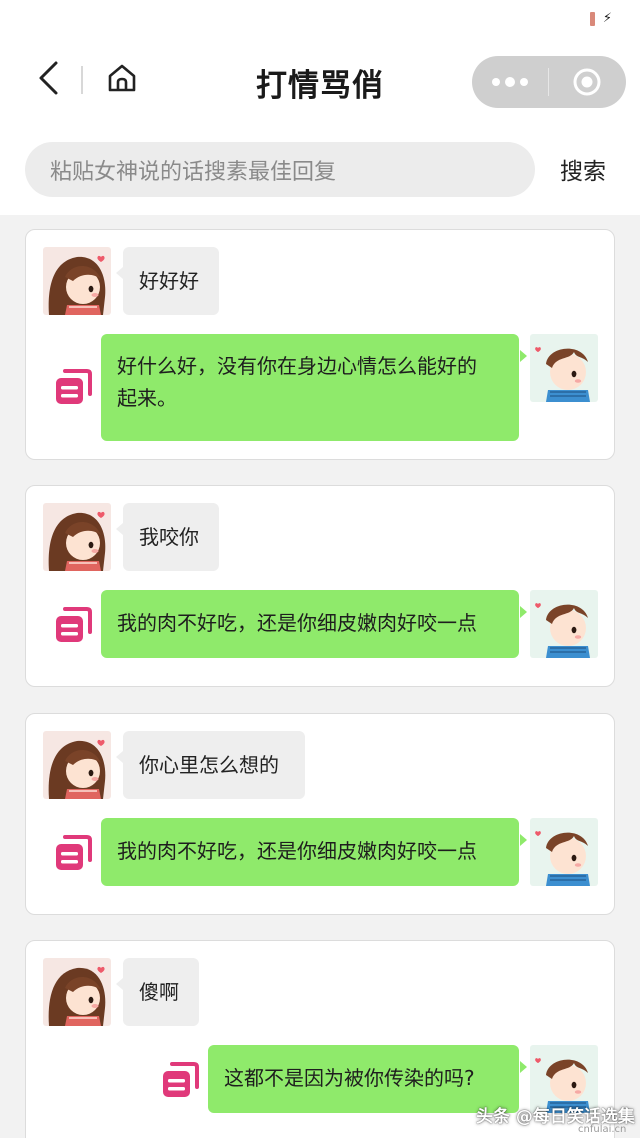  I want to click on search-input: 粘贴女神说的话搜素最佳回复, so click(280, 169).